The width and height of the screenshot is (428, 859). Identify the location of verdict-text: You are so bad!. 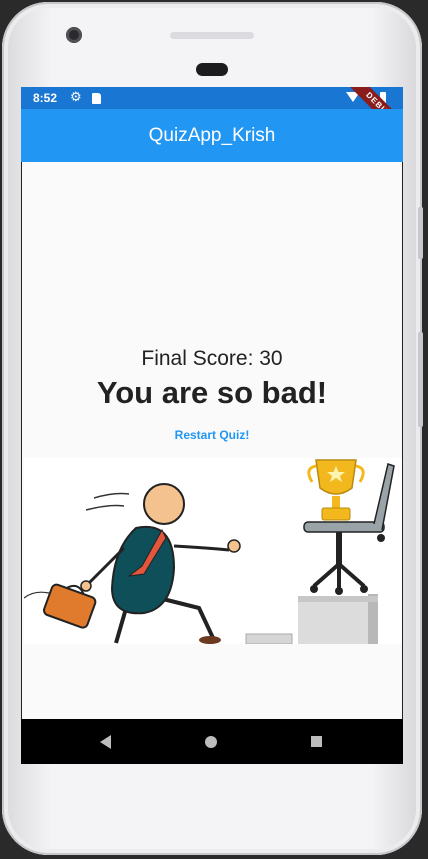
(212, 392).